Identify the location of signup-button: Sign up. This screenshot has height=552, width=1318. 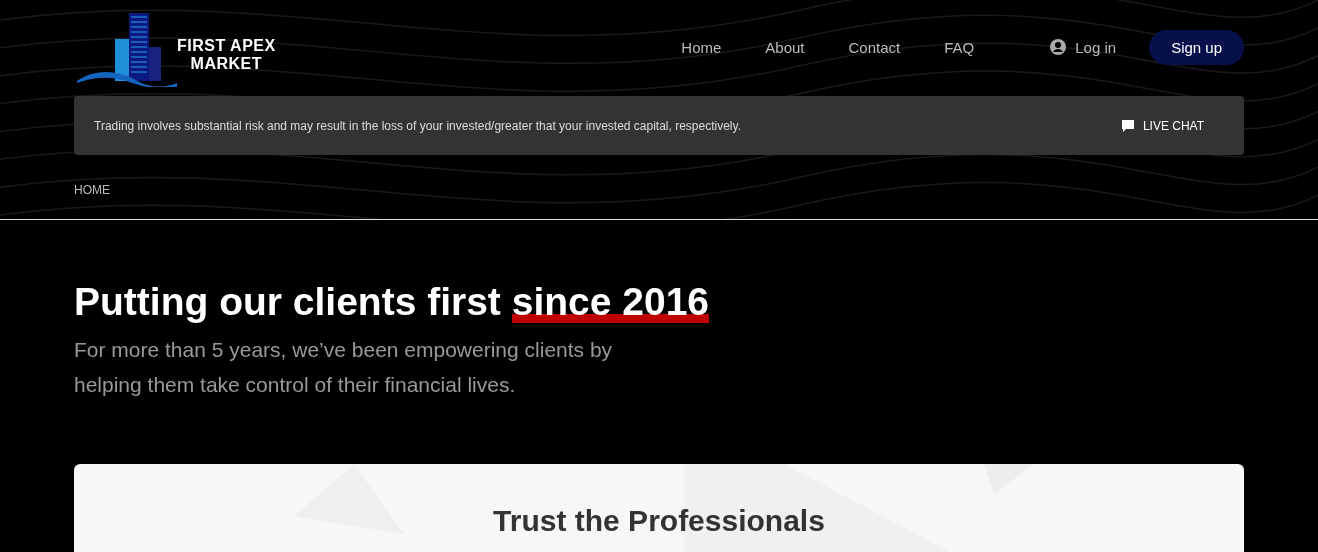
(1196, 47).